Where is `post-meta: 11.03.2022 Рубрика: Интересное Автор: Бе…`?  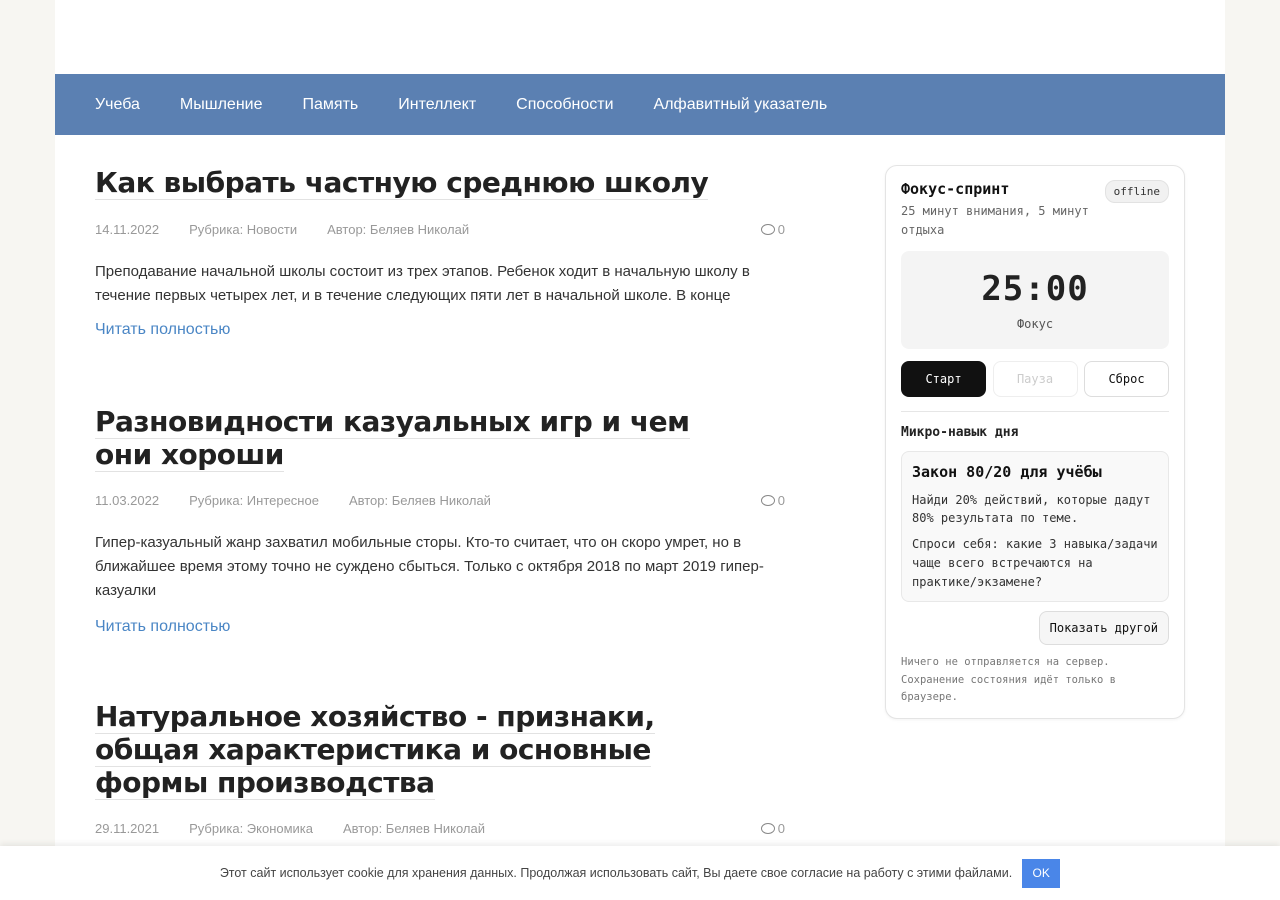 post-meta: 11.03.2022 Рубрика: Интересное Автор: Бе… is located at coordinates (445, 501).